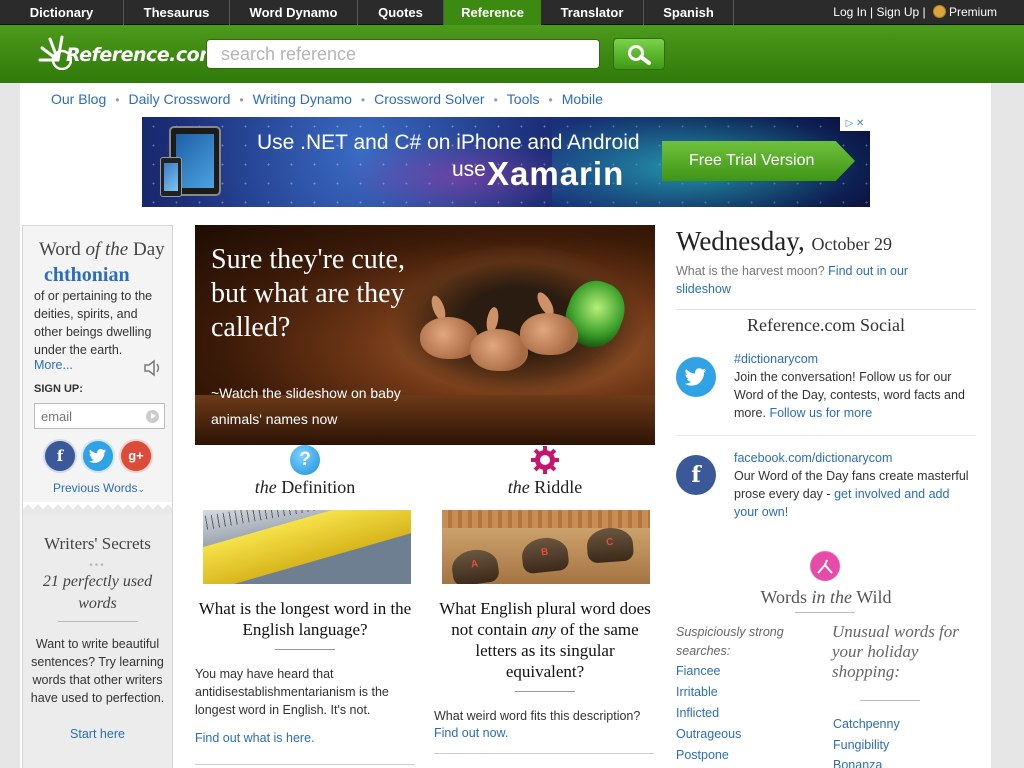 This screenshot has height=768, width=1024. Describe the element at coordinates (855, 124) in the screenshot. I see `adchoices-icon: ▷ ✕` at that location.